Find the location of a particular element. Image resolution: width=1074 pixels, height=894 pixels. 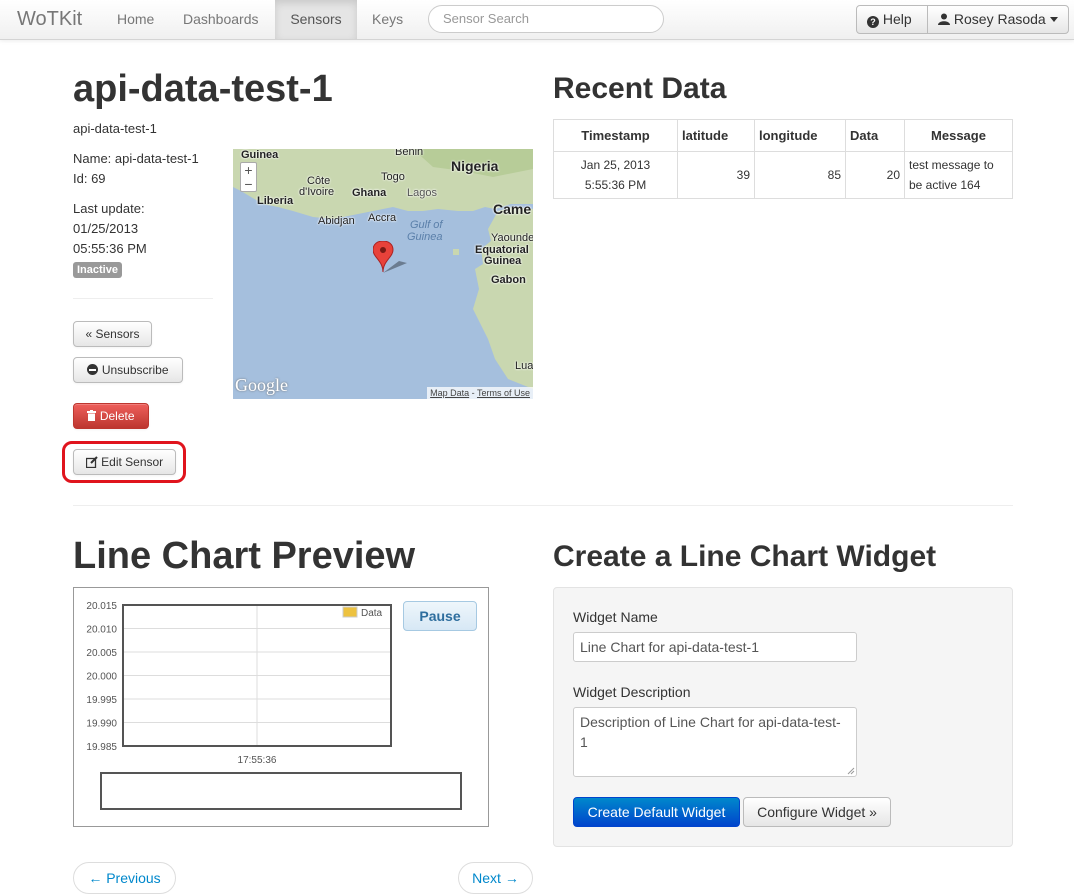

help-button: ? Help is located at coordinates (892, 19).